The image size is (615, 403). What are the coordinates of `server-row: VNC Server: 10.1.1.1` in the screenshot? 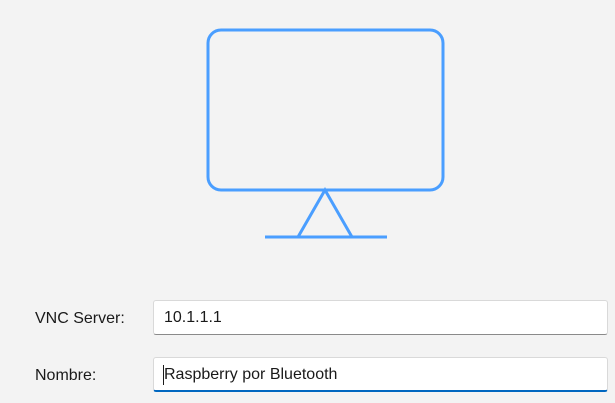 It's located at (307, 318).